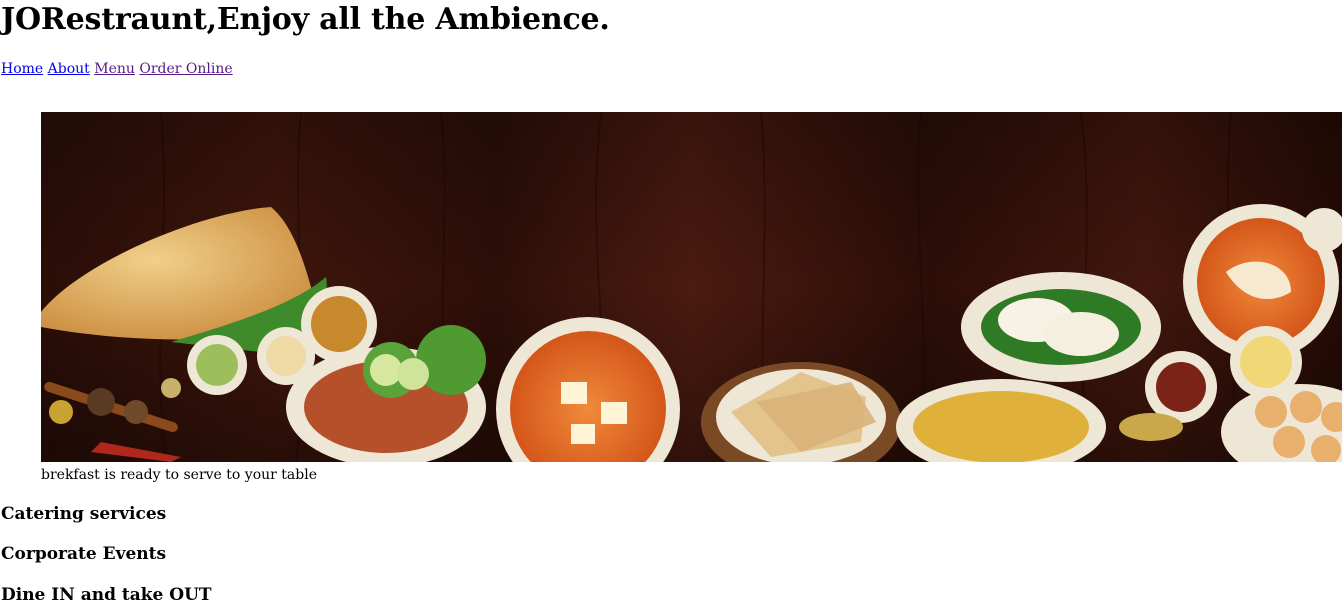 The height and width of the screenshot is (608, 1342). What do you see at coordinates (305, 19) in the screenshot?
I see `site-title: JORestraunt,Enjoy all the Ambience.` at bounding box center [305, 19].